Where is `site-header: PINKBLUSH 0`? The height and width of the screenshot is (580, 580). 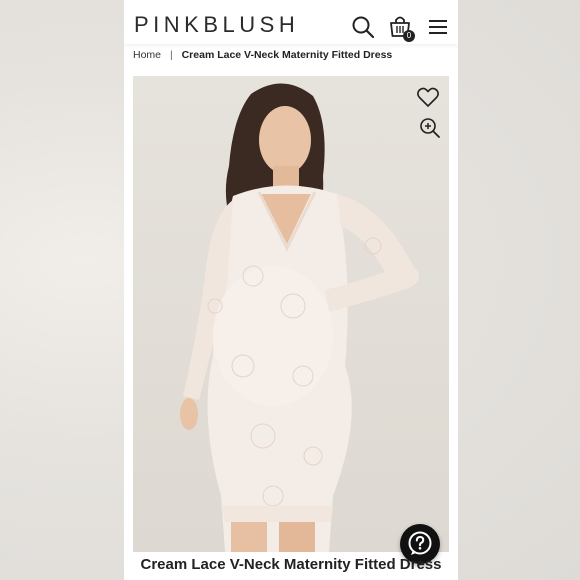 site-header: PINKBLUSH 0 is located at coordinates (291, 25).